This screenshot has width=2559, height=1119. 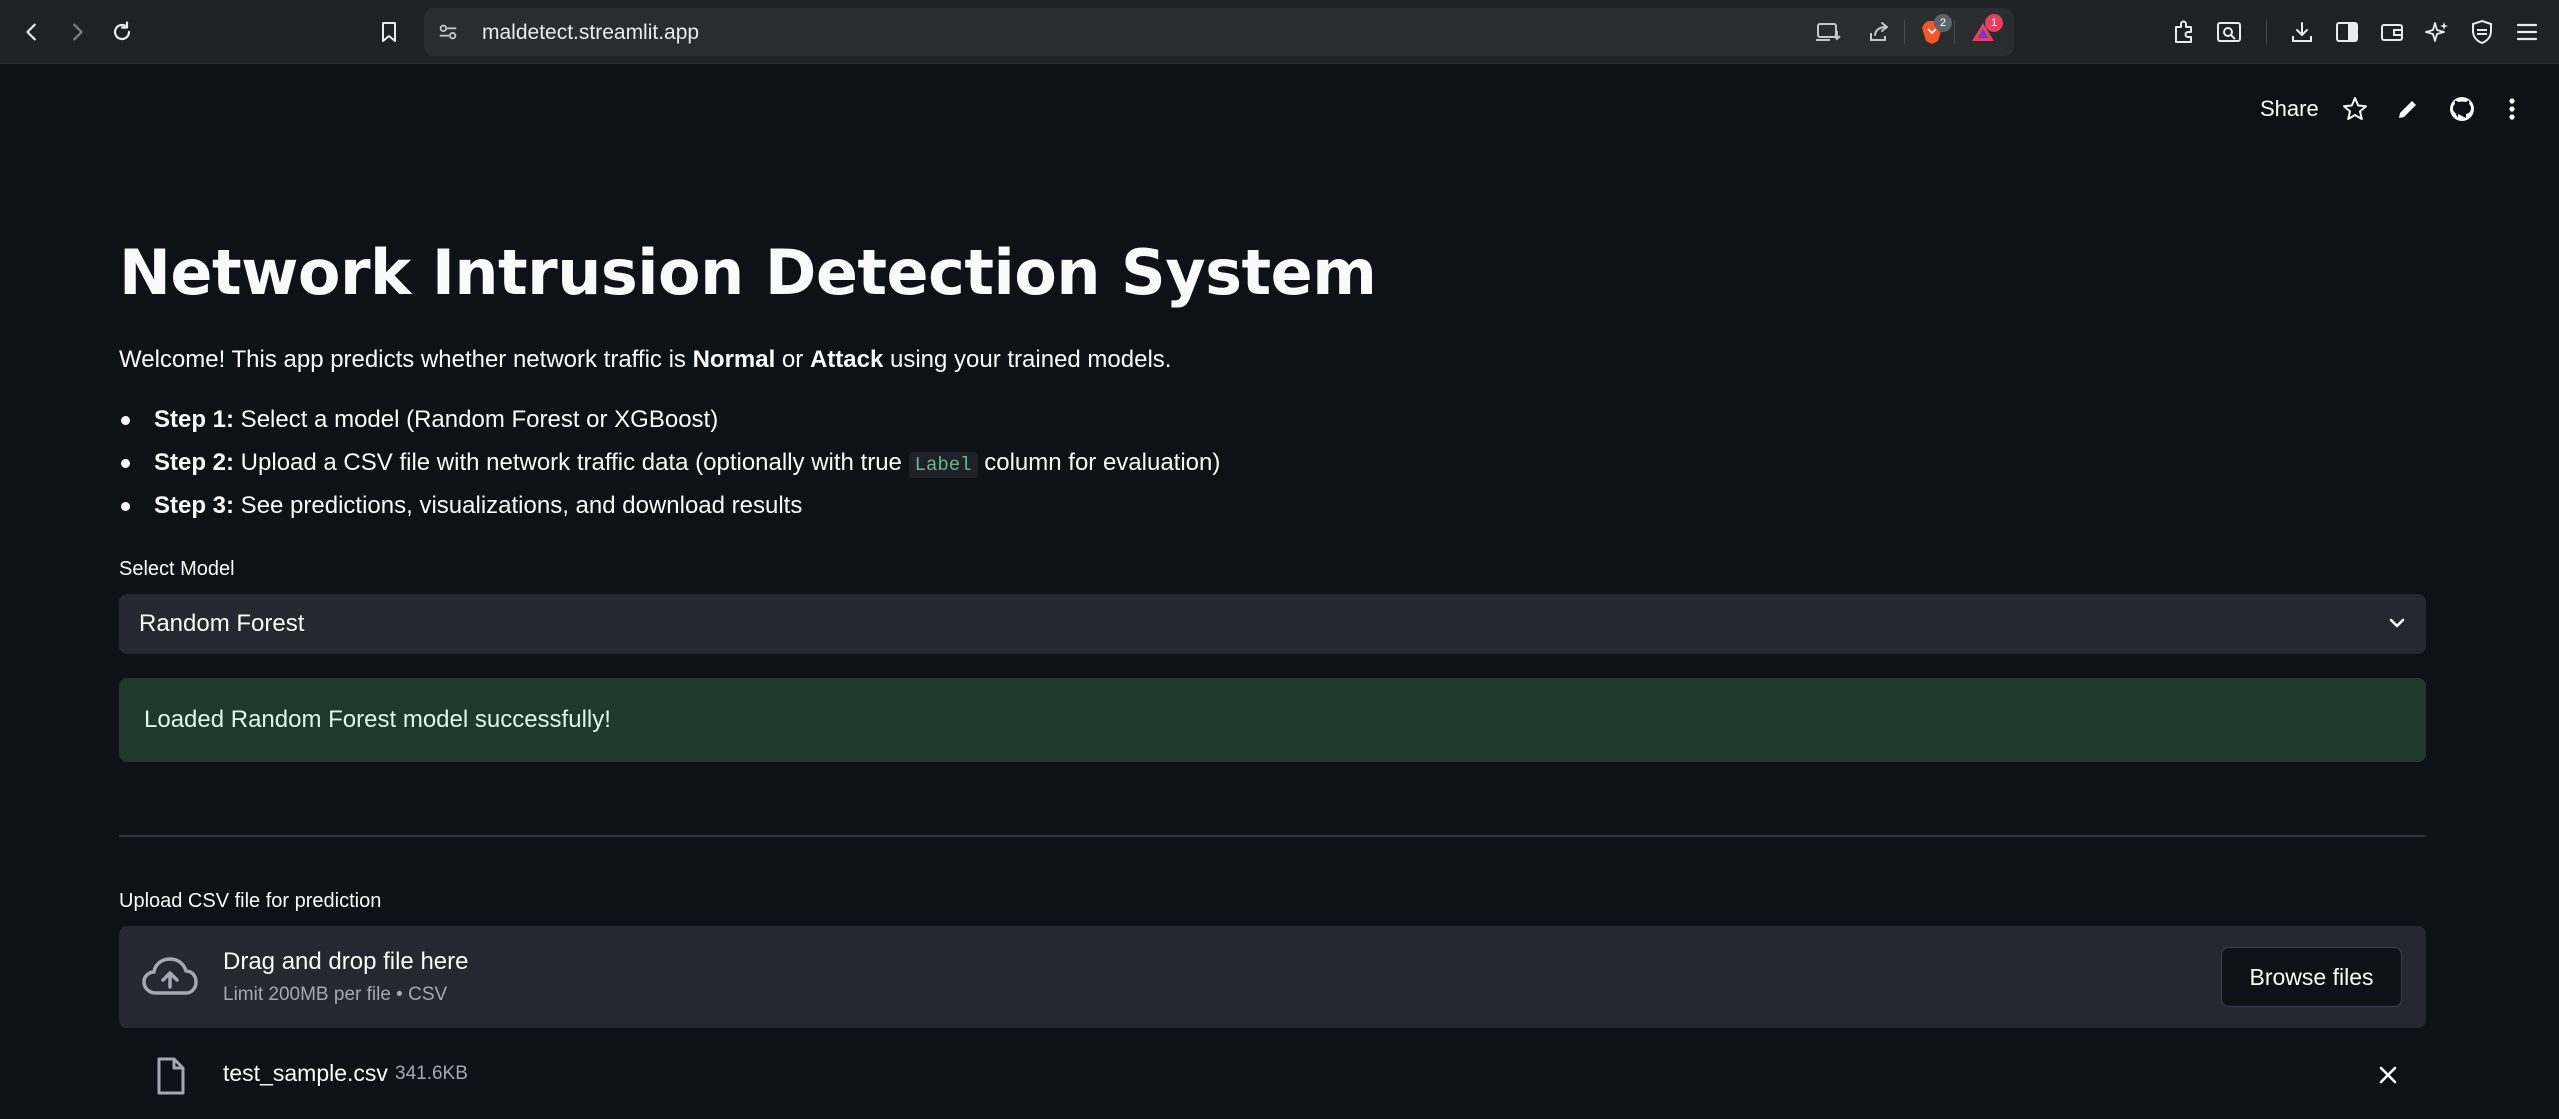 What do you see at coordinates (2437, 32) in the screenshot?
I see `leo-ai-icon` at bounding box center [2437, 32].